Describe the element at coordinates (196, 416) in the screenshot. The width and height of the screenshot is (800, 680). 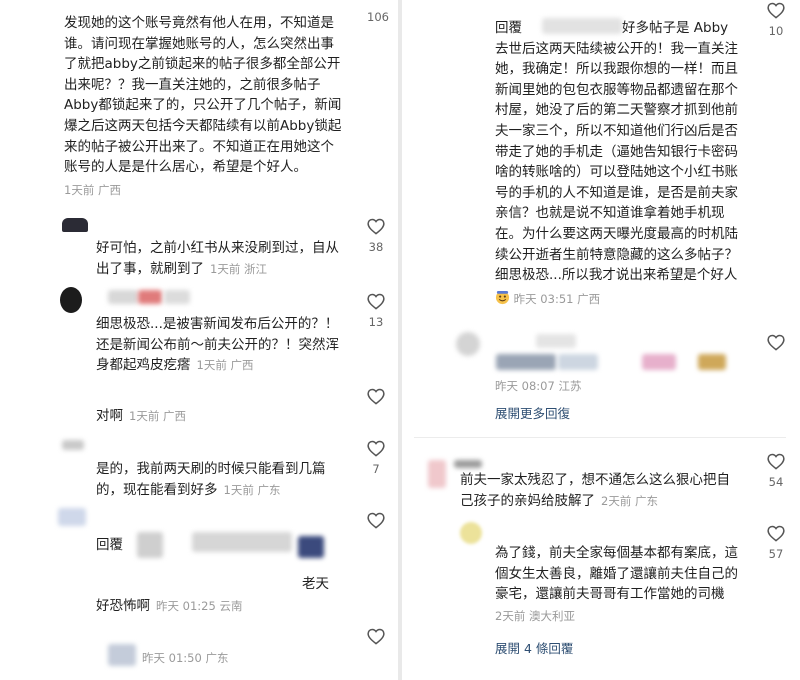
I see `comment-item: 对啊 1天前 广西` at that location.